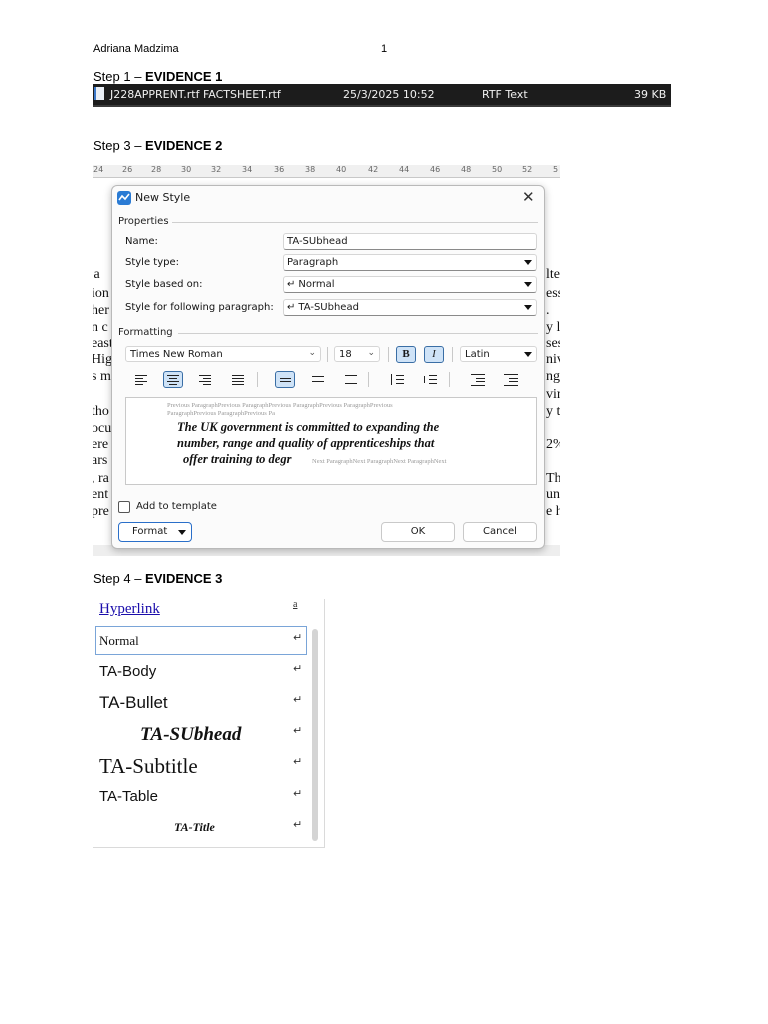 The width and height of the screenshot is (768, 1024). I want to click on ruler-tick: 26, so click(127, 169).